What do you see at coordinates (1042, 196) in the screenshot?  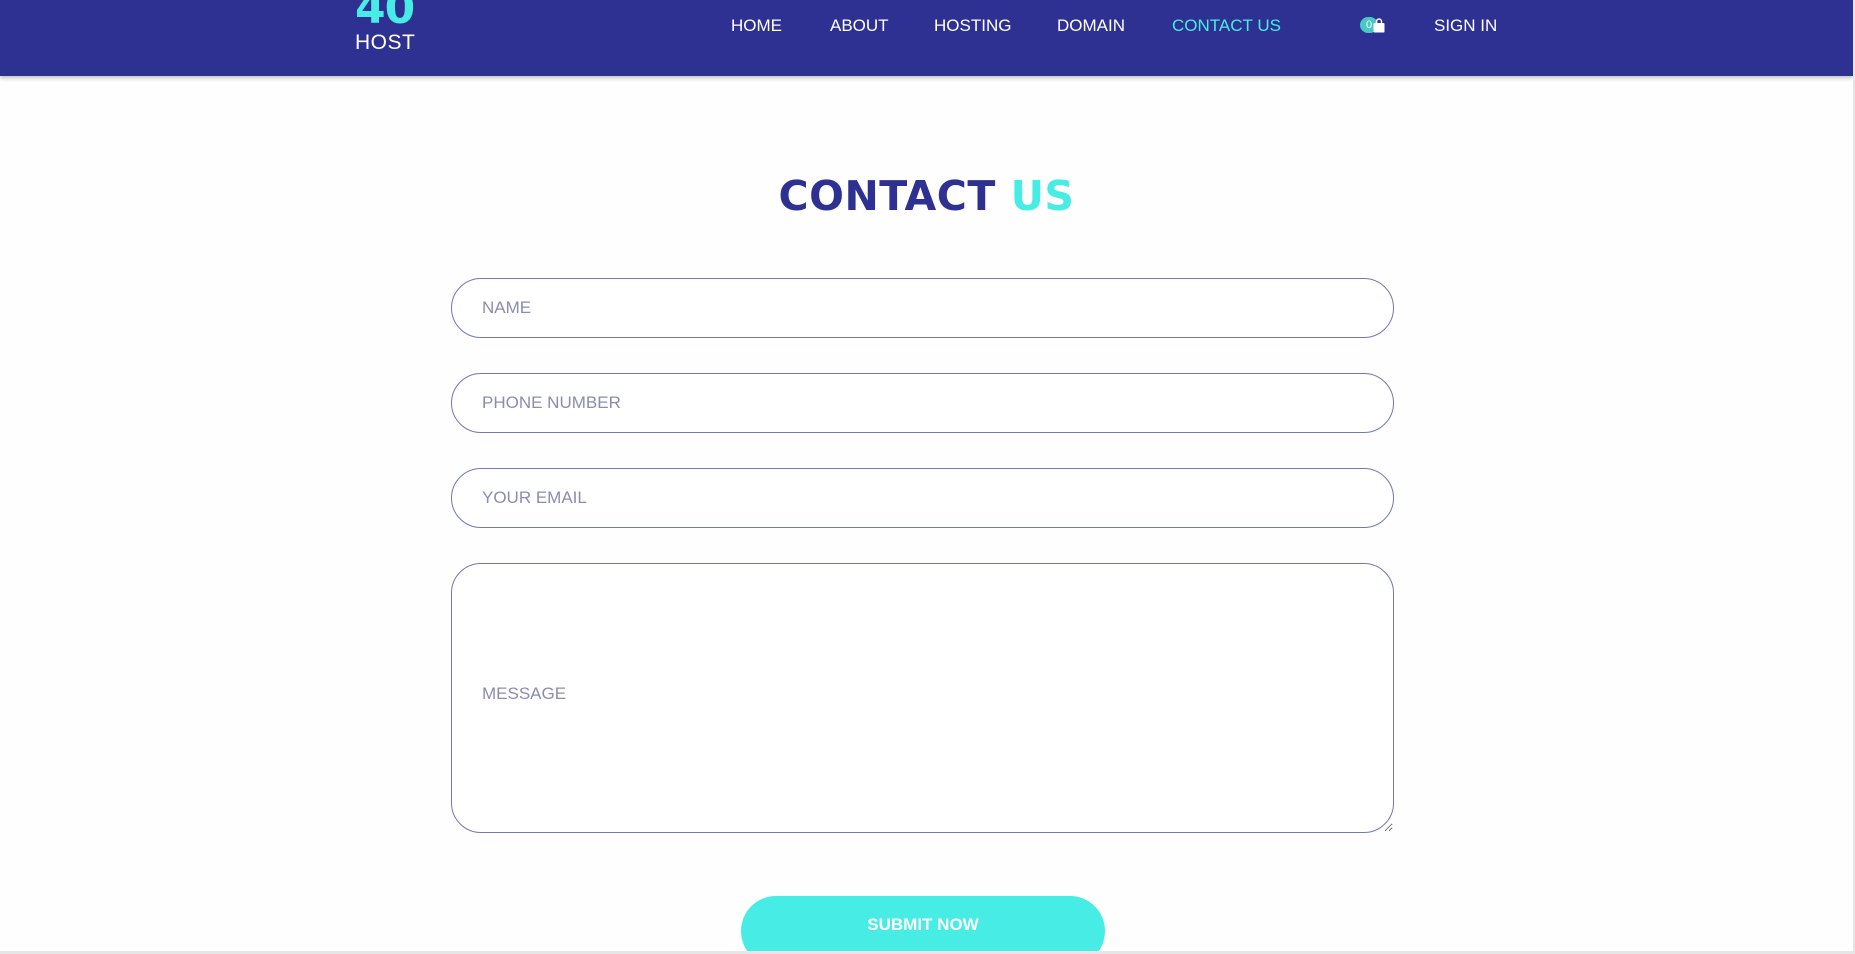 I see `page-title-part-2: US` at bounding box center [1042, 196].